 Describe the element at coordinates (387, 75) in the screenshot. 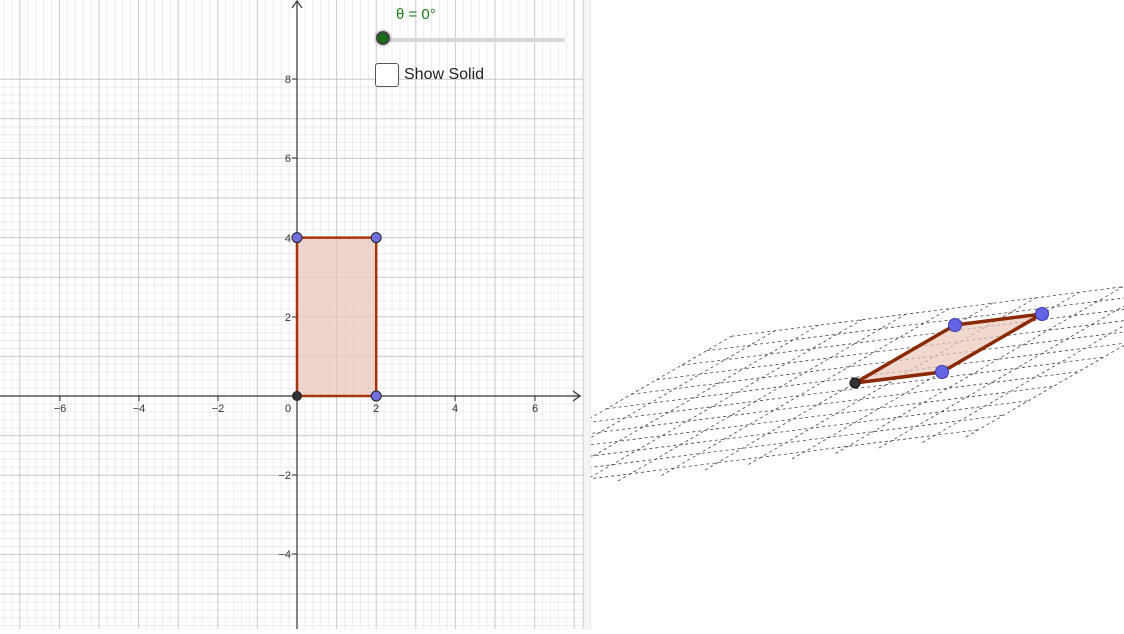

I see `checkbox-box` at that location.